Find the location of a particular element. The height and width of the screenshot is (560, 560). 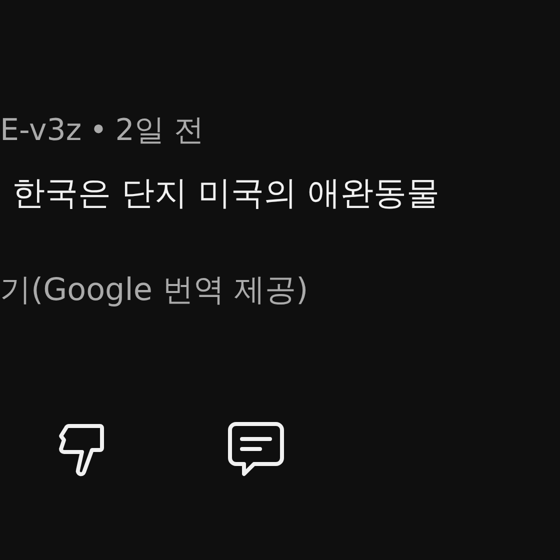

comment-text: 한국은 단지 미국의 애완동물 is located at coordinates (226, 193).